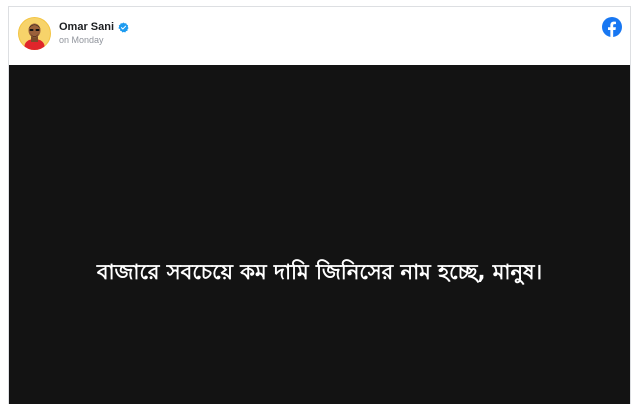 The image size is (641, 404). I want to click on avatar, so click(34, 33).